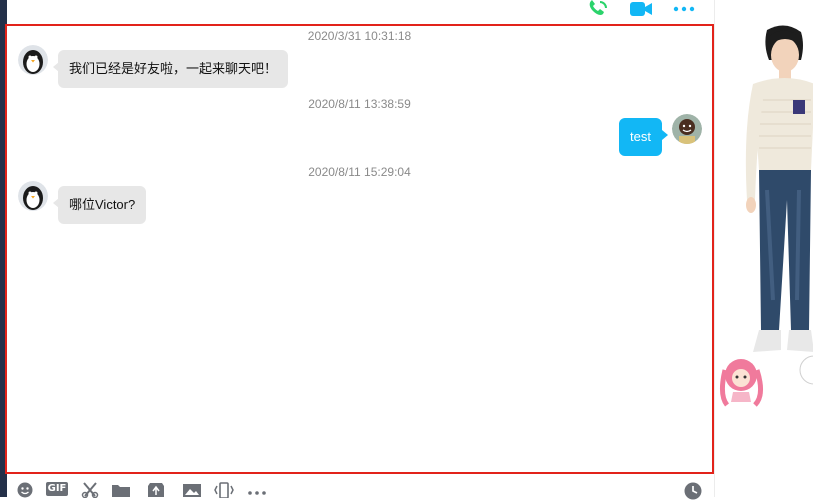 The image size is (813, 500). Describe the element at coordinates (360, 12) in the screenshot. I see `chat-header-toolbar` at that location.